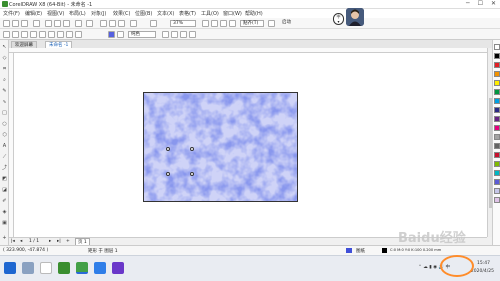 The image size is (500, 281). Describe the element at coordinates (192, 34) in the screenshot. I see `transform-with-object-icon` at that location.